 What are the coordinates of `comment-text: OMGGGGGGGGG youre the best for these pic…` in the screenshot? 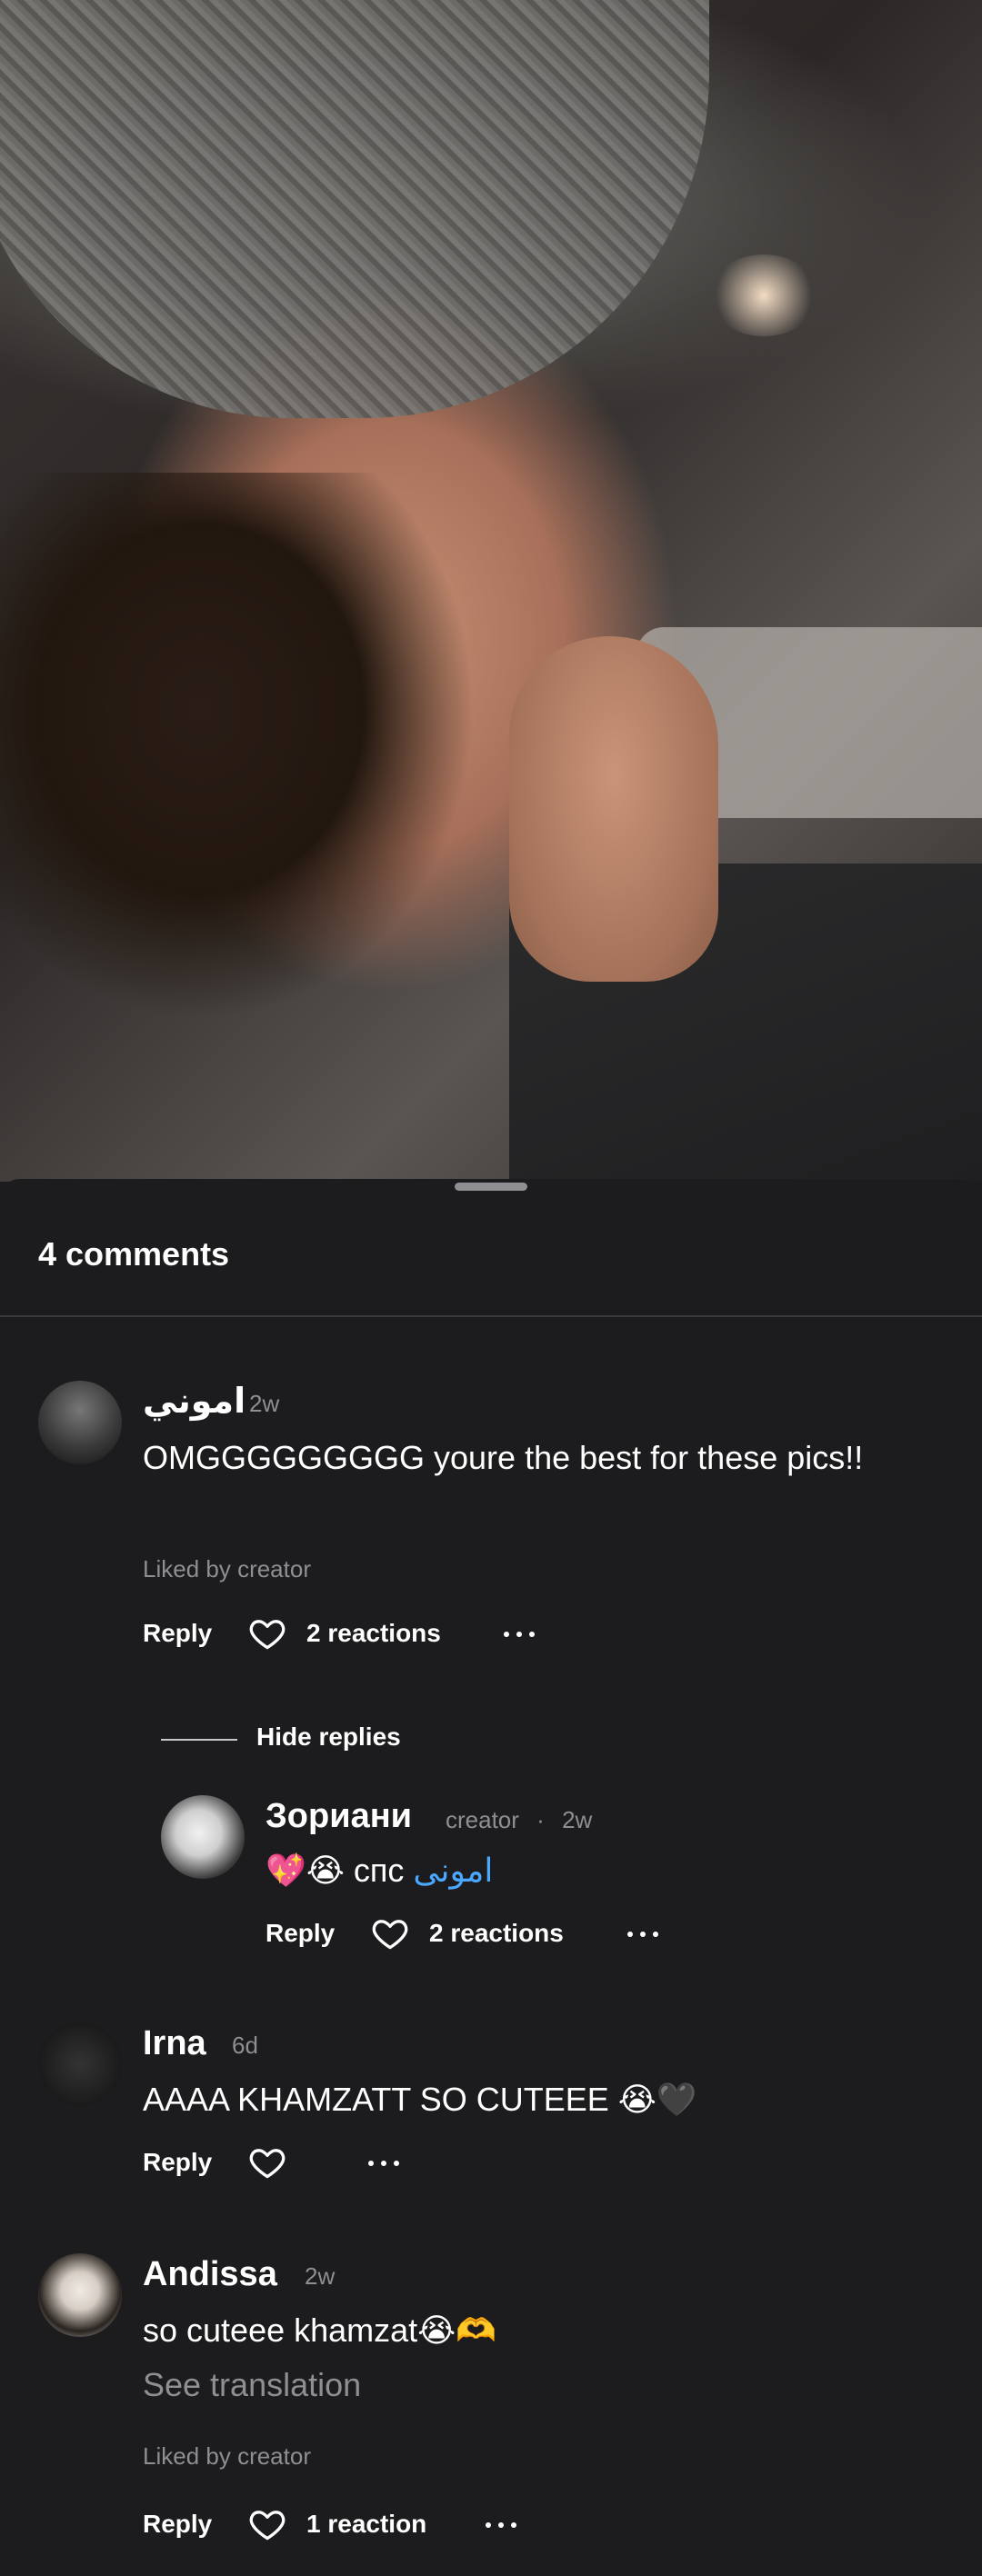 It's located at (503, 1457).